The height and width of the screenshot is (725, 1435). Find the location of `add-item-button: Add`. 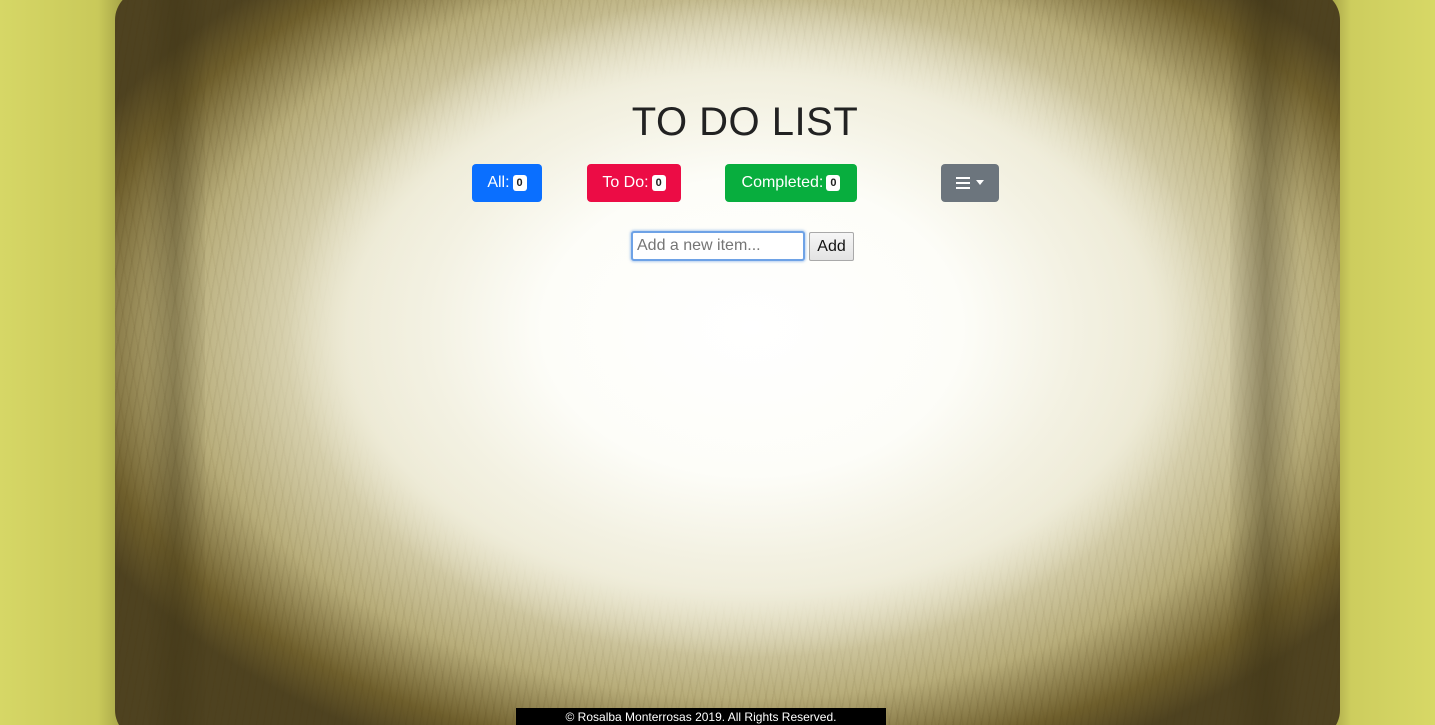

add-item-button: Add is located at coordinates (831, 246).